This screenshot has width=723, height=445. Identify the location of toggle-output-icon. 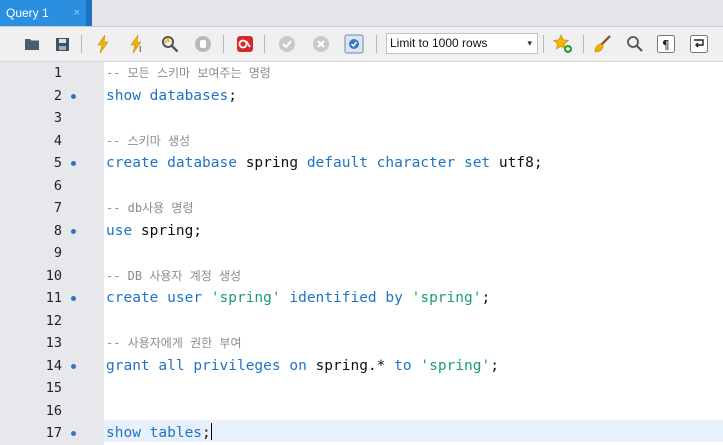
(245, 44).